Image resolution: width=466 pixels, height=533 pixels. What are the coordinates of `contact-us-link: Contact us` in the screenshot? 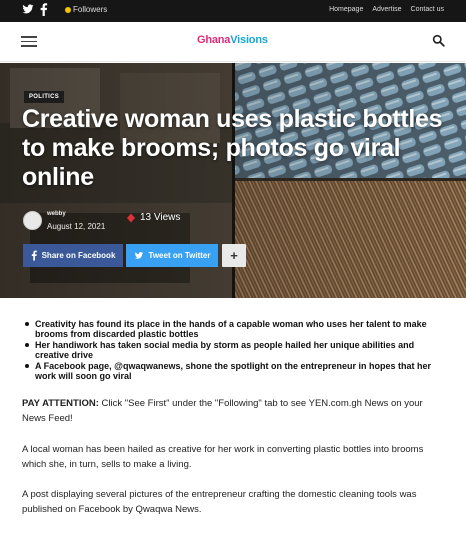 It's located at (427, 9).